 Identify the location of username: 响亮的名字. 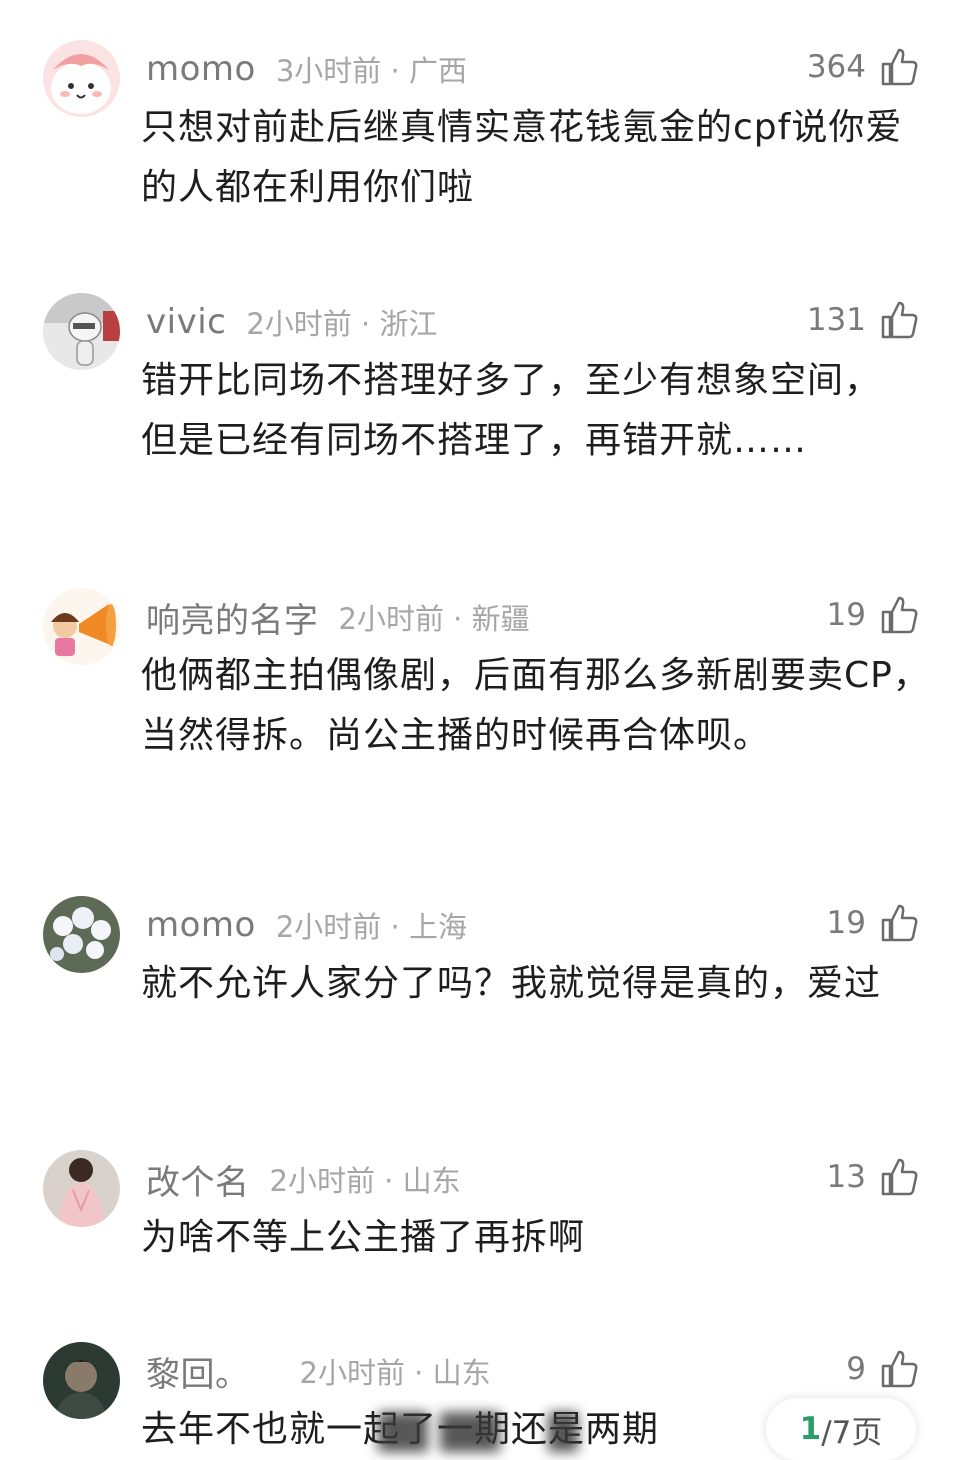
(232, 617).